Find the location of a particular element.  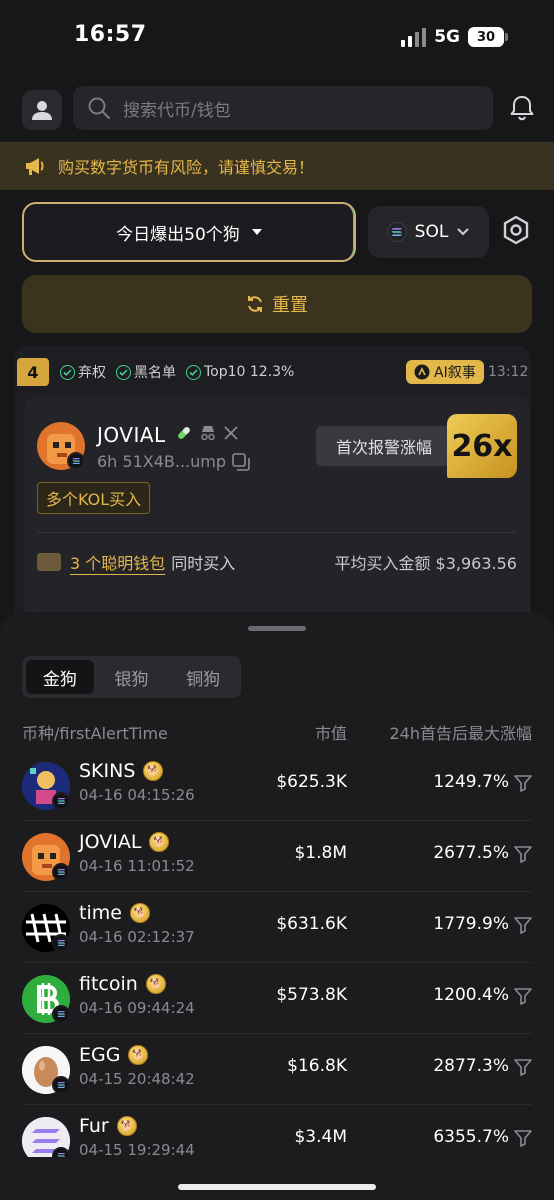

header-gain: 24h首告后最大涨幅 is located at coordinates (460, 733).